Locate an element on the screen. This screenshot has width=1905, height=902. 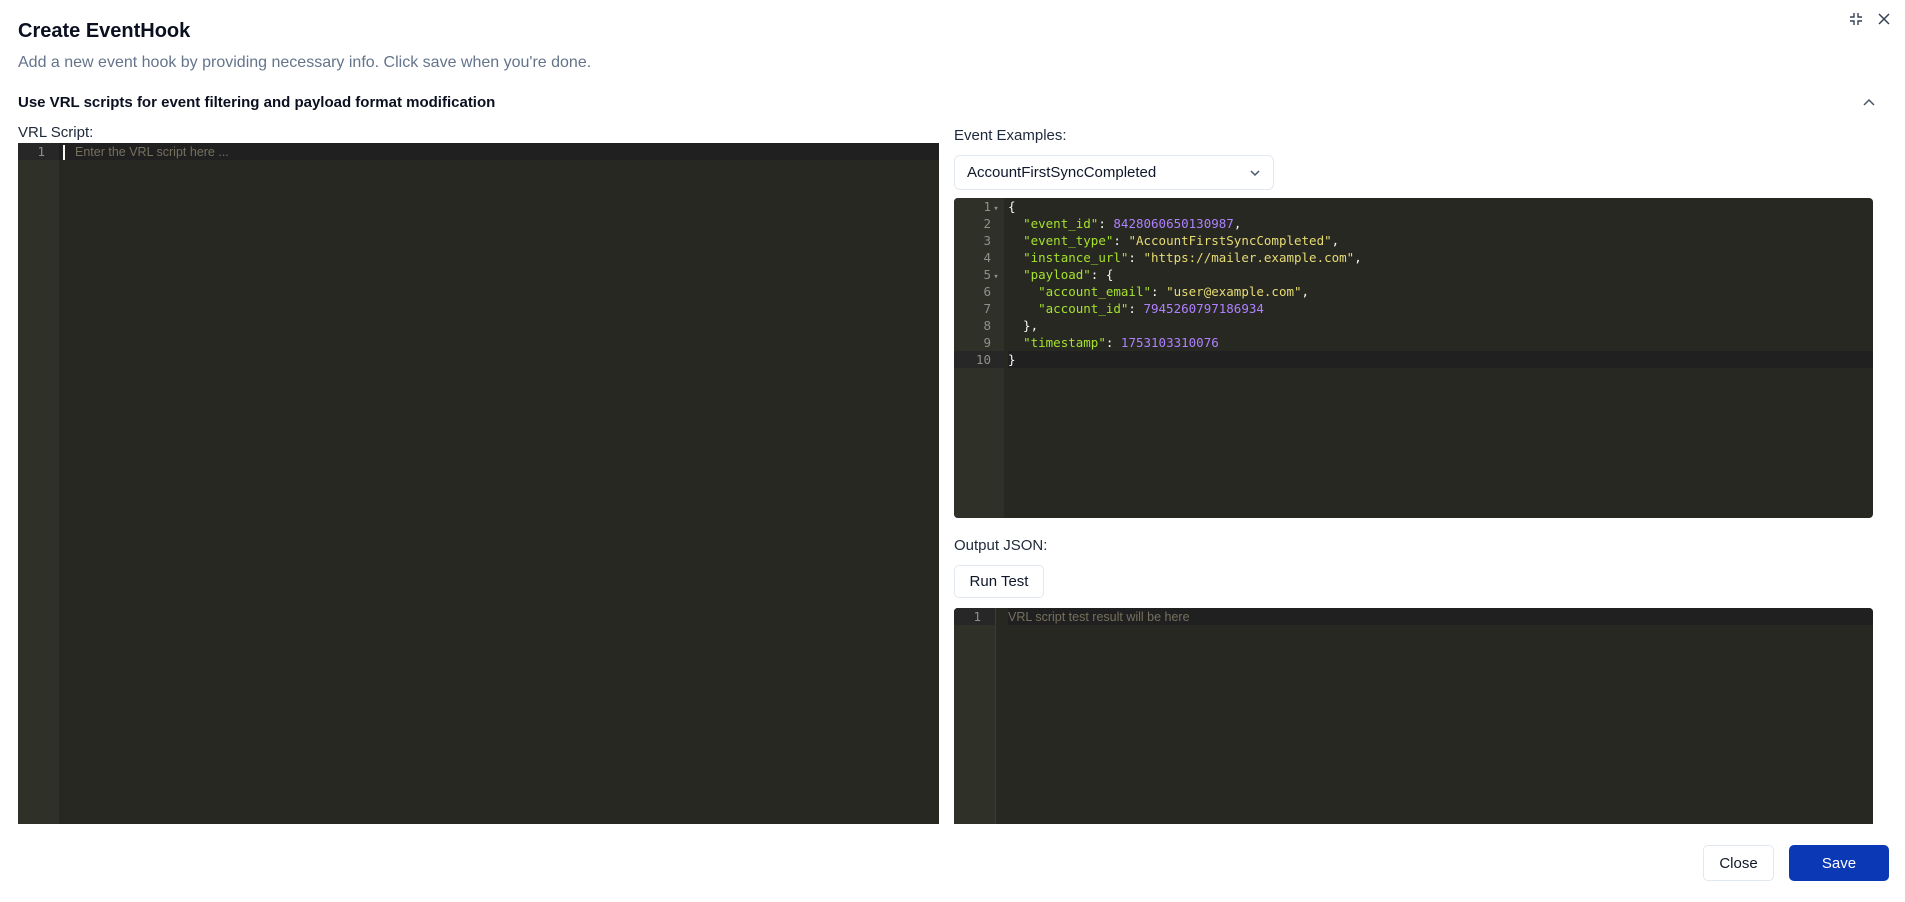
window-controls is located at coordinates (1870, 19).